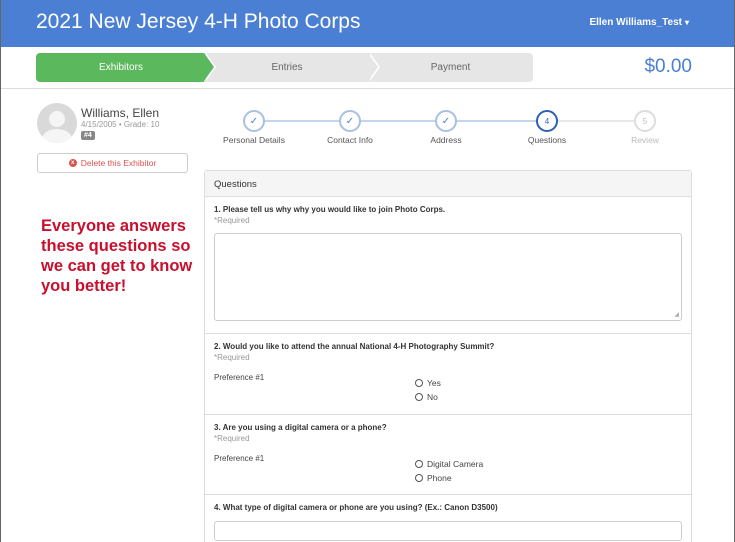  I want to click on radio-label: Phone, so click(439, 478).